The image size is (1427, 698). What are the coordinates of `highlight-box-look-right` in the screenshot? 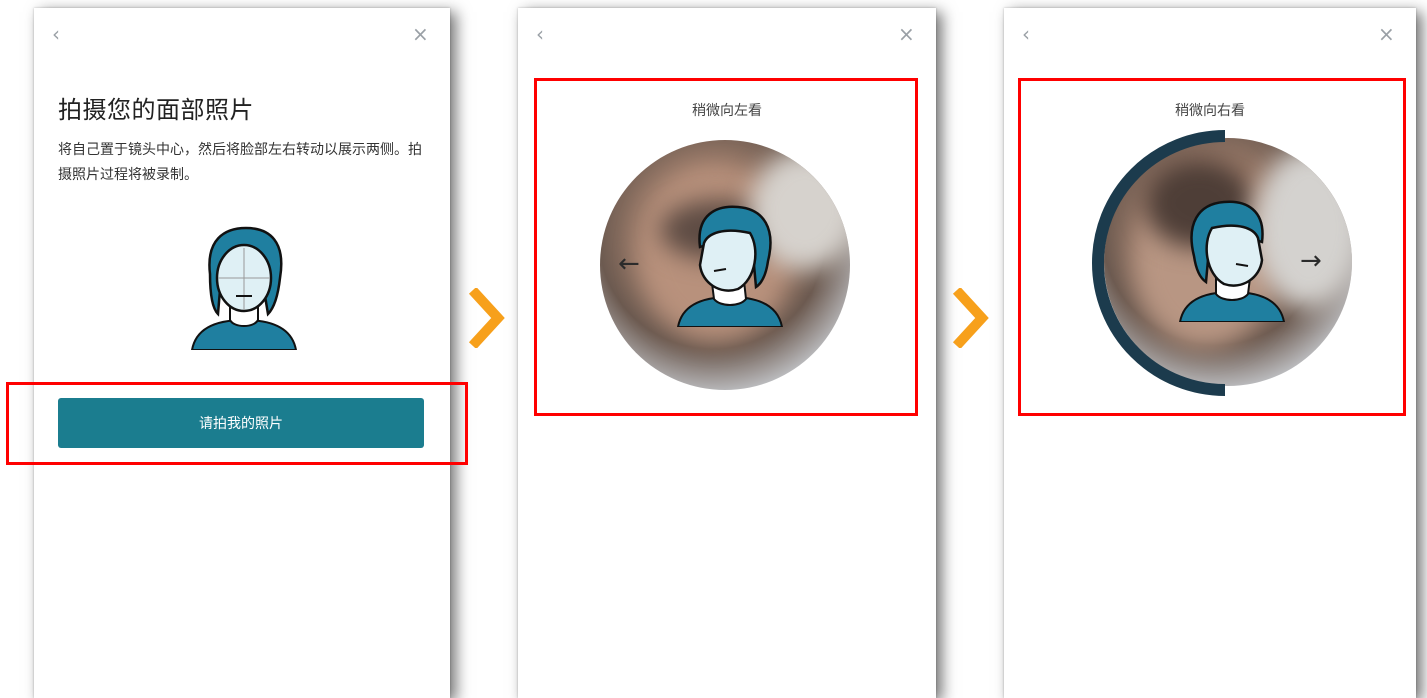 It's located at (1212, 247).